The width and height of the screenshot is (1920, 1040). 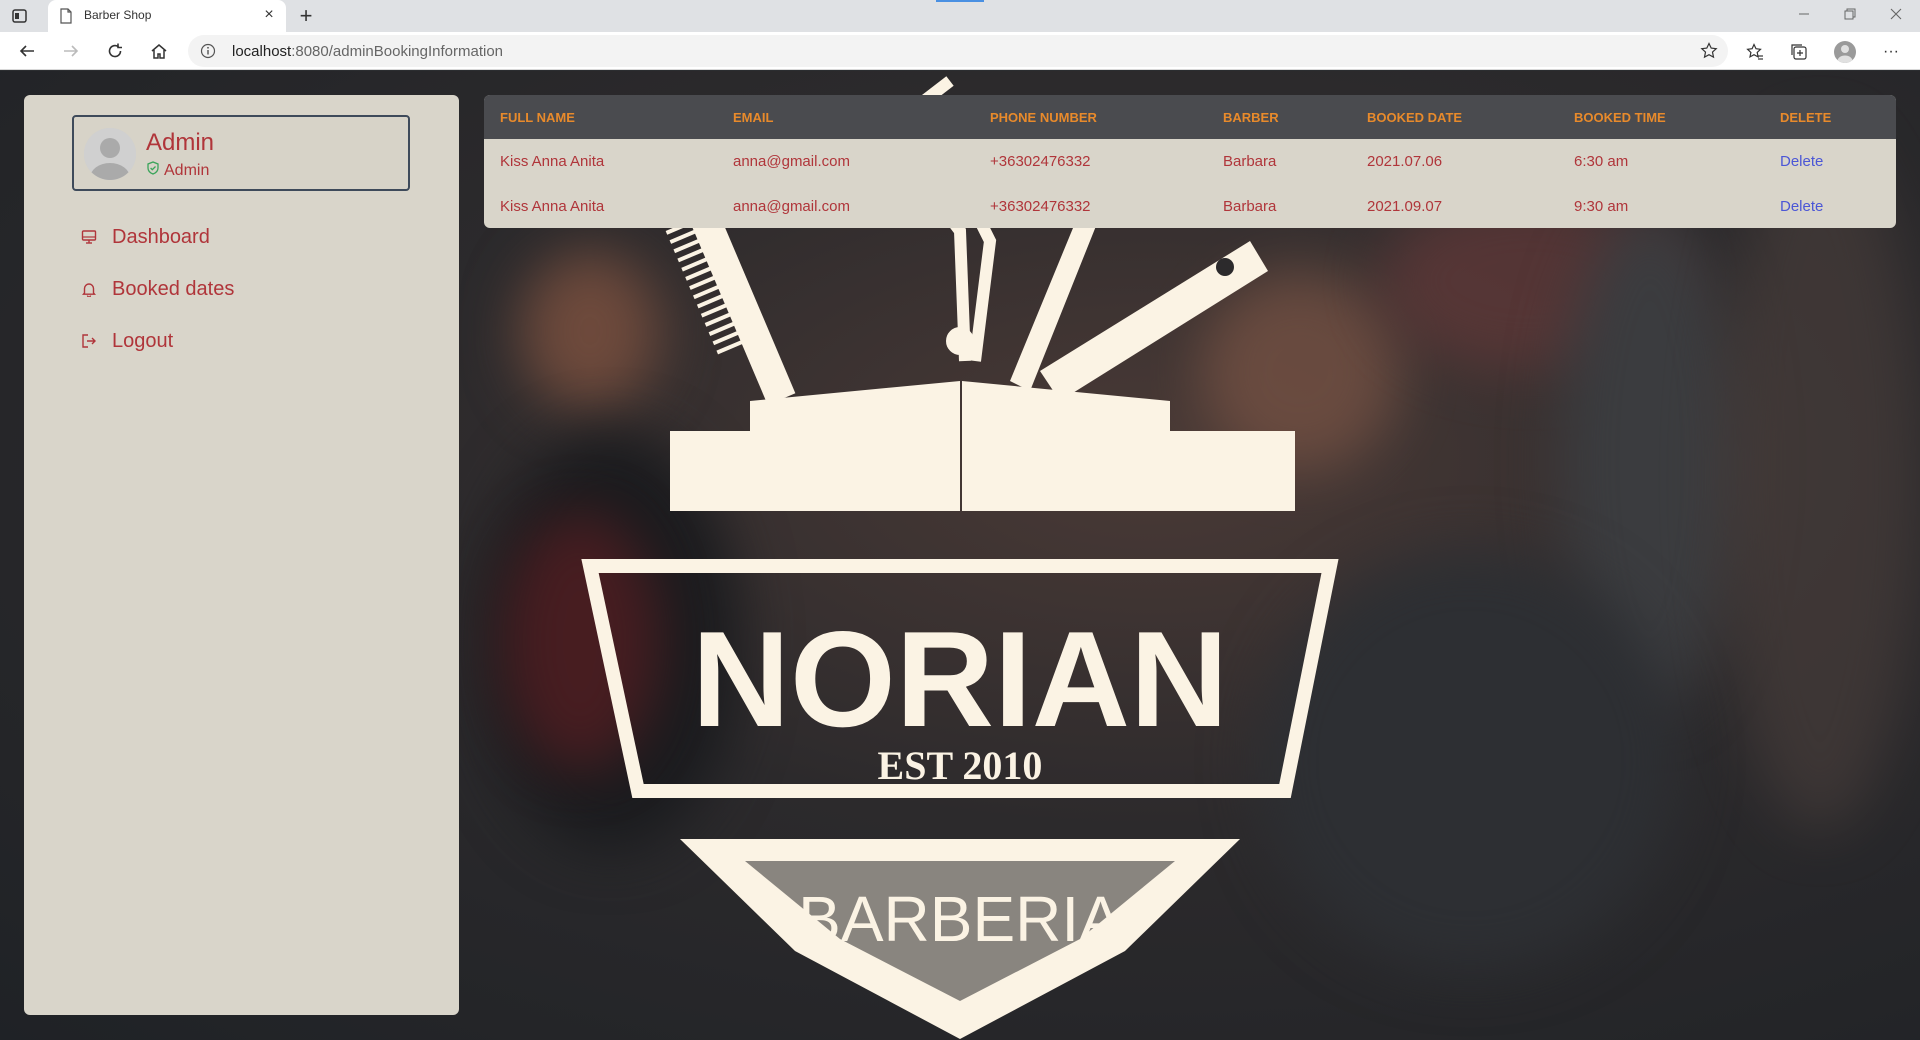 What do you see at coordinates (1891, 52) in the screenshot?
I see `more-options-icon: ···` at bounding box center [1891, 52].